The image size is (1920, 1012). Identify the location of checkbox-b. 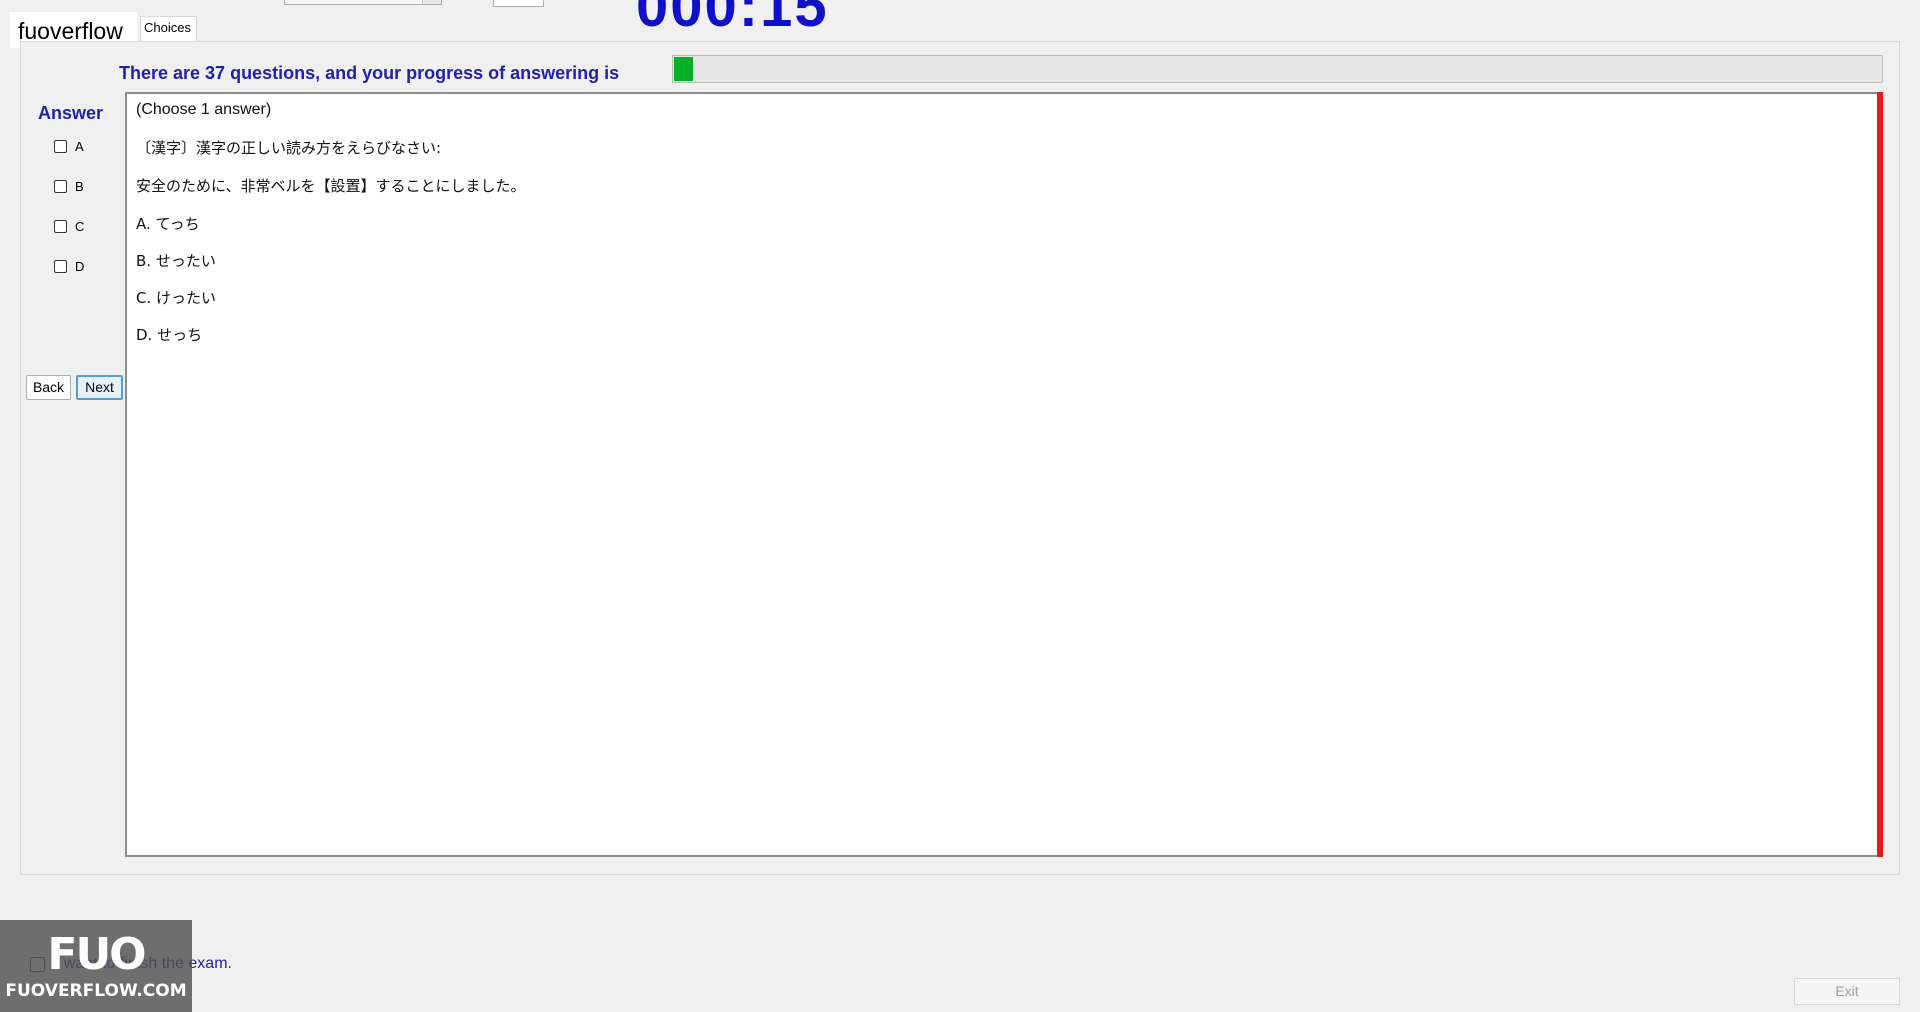
(60, 186).